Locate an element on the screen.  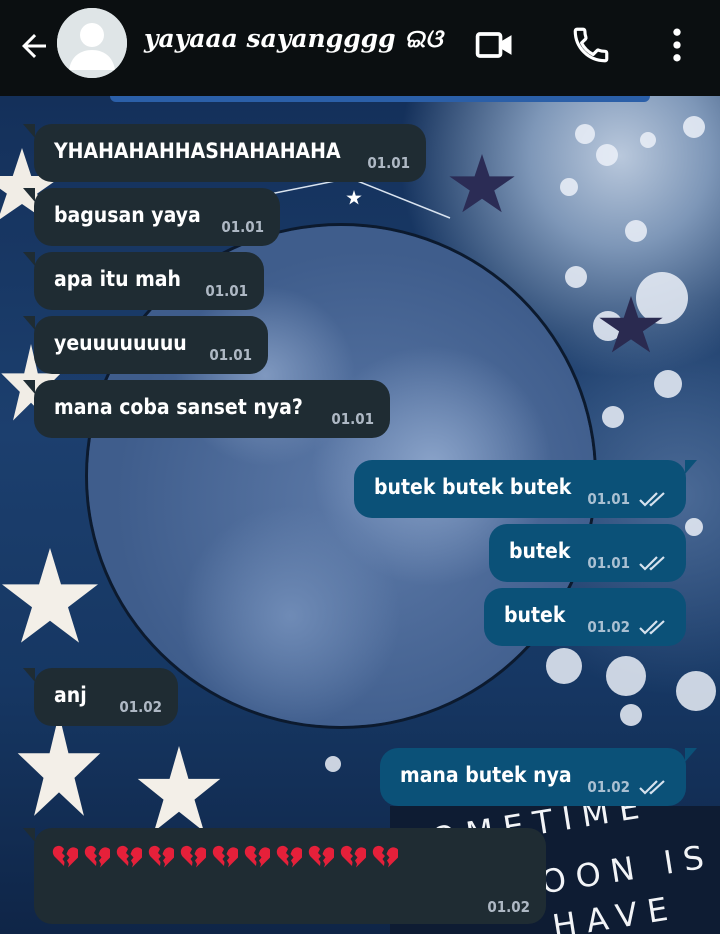
message-bubble-incoming: mana coba sanset nya? 01.01 is located at coordinates (206, 409).